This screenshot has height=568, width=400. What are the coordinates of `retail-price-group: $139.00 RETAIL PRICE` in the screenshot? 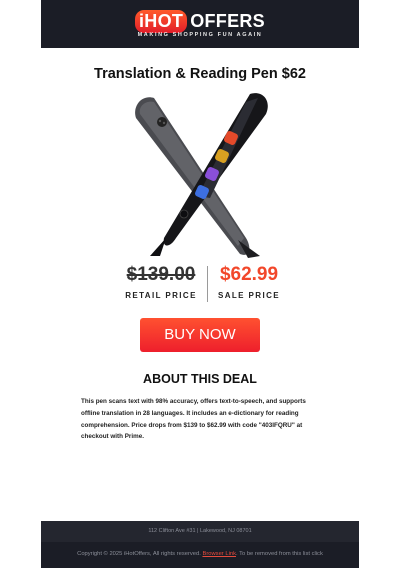 It's located at (161, 282).